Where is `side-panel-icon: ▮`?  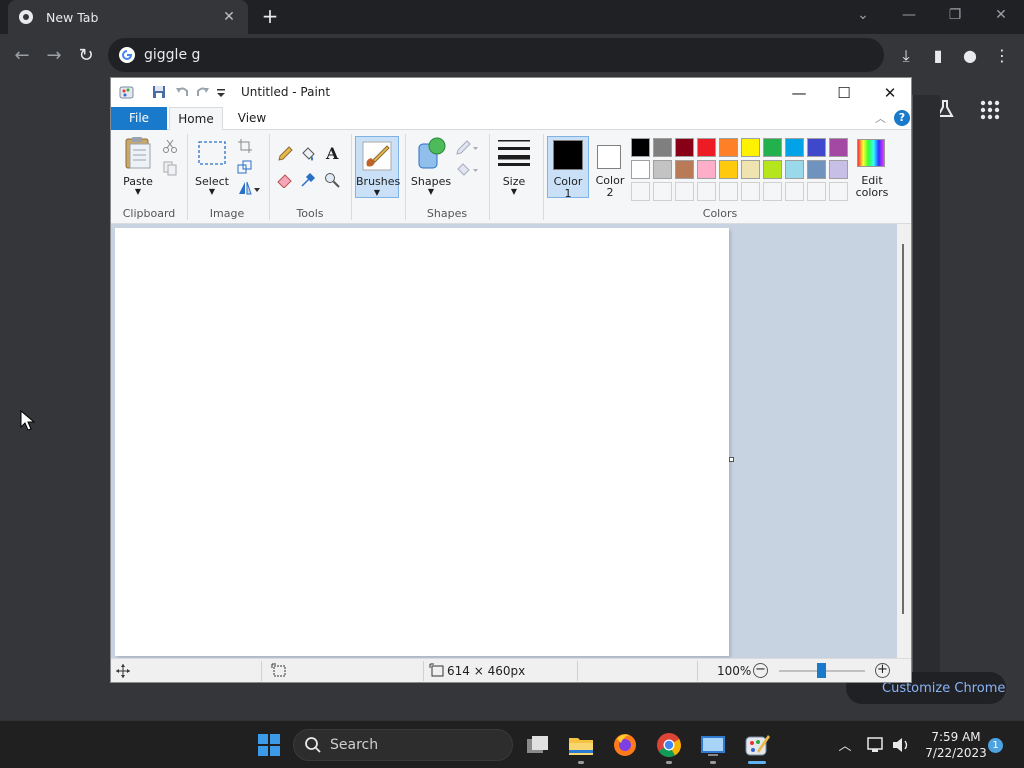 side-panel-icon: ▮ is located at coordinates (938, 56).